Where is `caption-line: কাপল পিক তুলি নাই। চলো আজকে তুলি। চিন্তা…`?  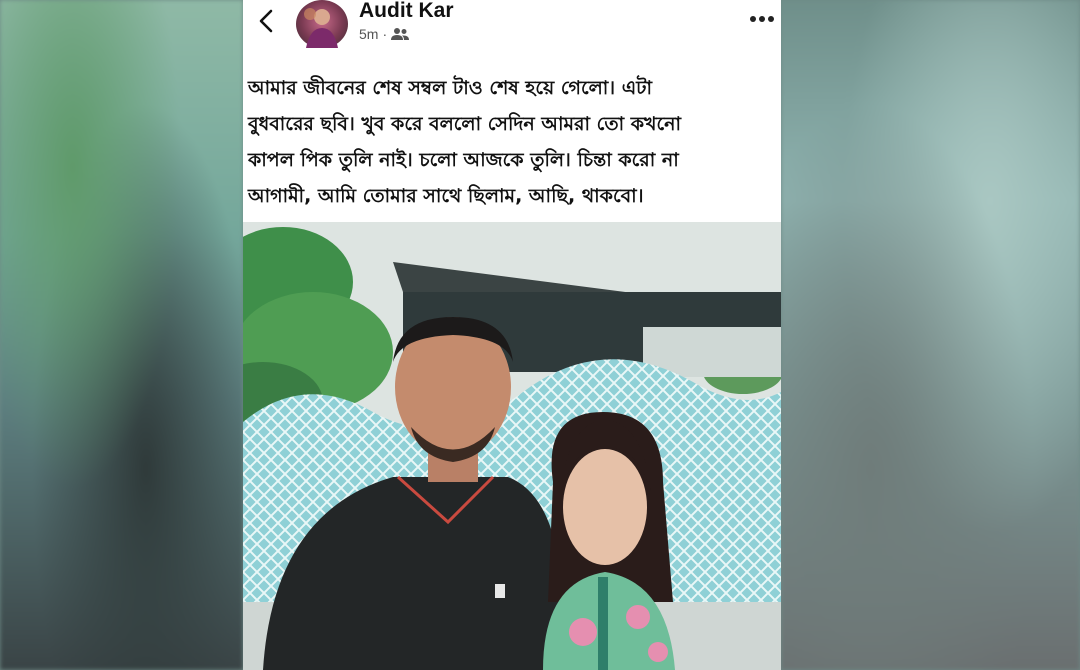 caption-line: কাপল পিক তুলি নাই। চলো আজকে তুলি। চিন্তা… is located at coordinates (463, 160).